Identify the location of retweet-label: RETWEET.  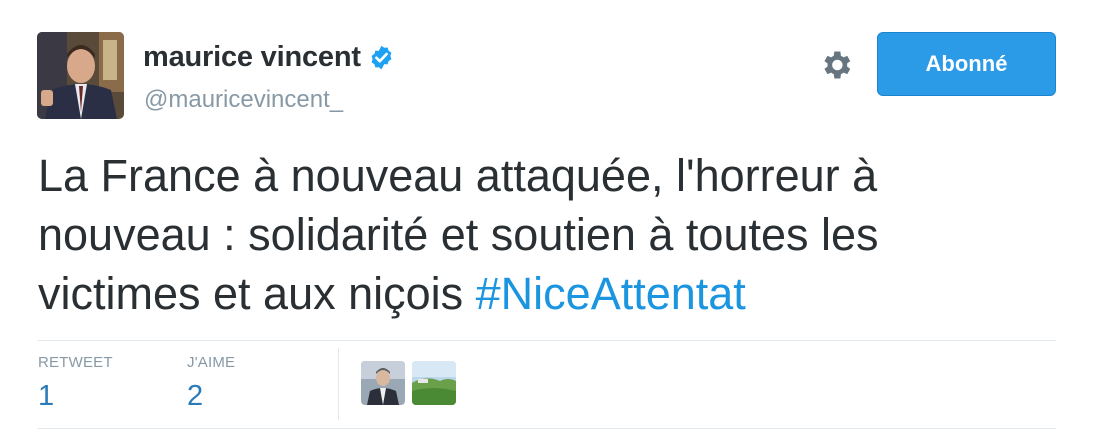
(75, 362).